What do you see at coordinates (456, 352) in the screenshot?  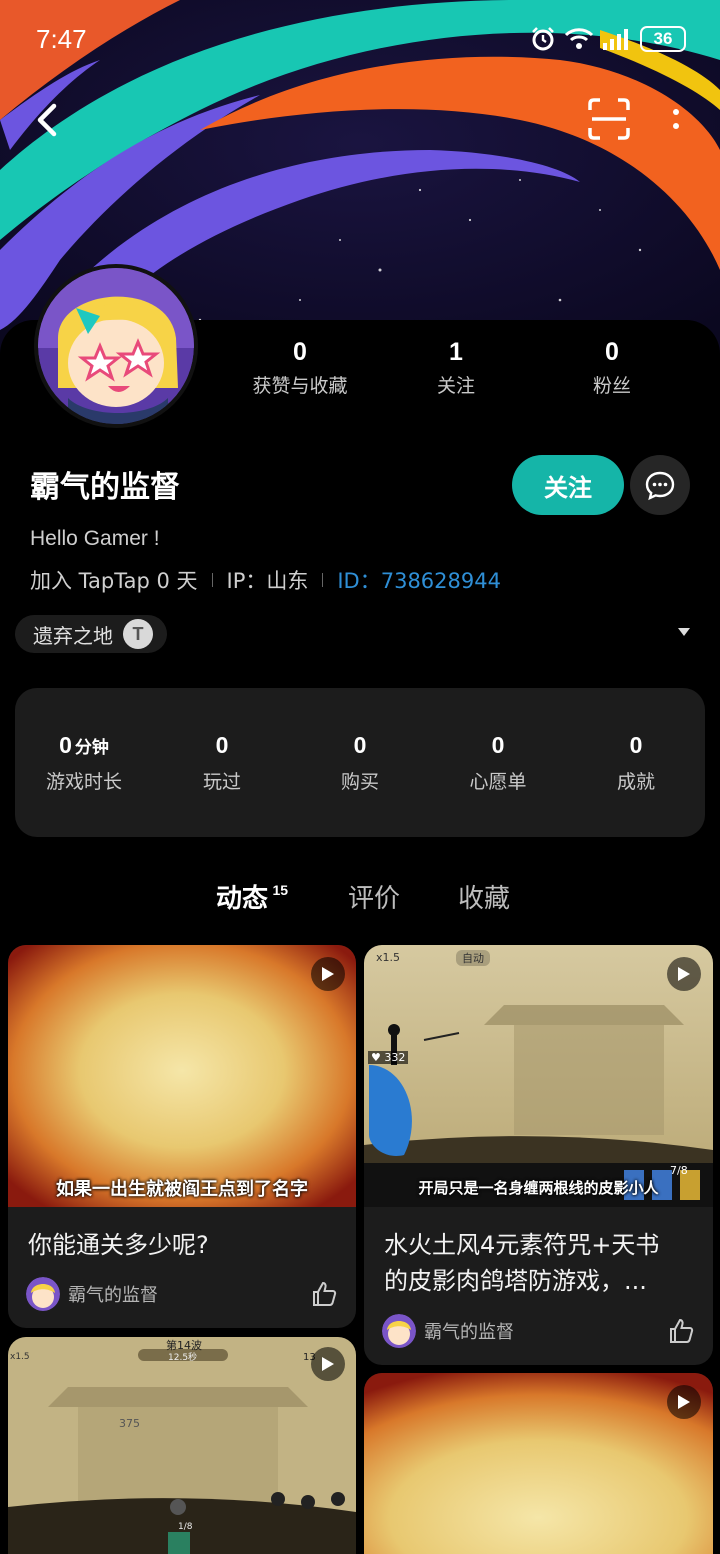 I see `stat-value: 1` at bounding box center [456, 352].